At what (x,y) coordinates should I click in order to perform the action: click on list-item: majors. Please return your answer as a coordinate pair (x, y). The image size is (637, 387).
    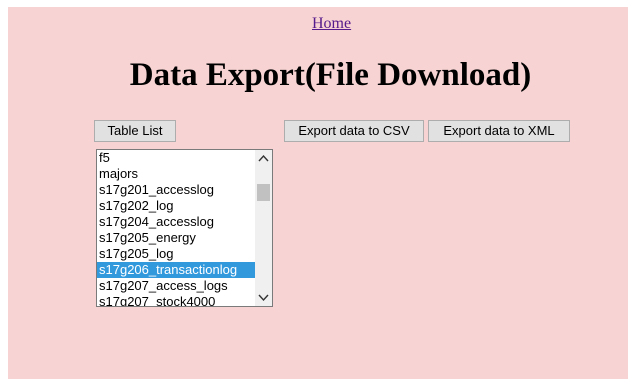
    Looking at the image, I should click on (176, 174).